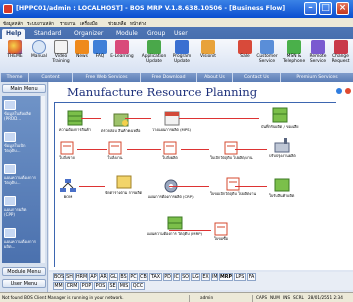  Describe the element at coordinates (240, 277) in the screenshot. I see `module-tab-lps: LPS` at that location.